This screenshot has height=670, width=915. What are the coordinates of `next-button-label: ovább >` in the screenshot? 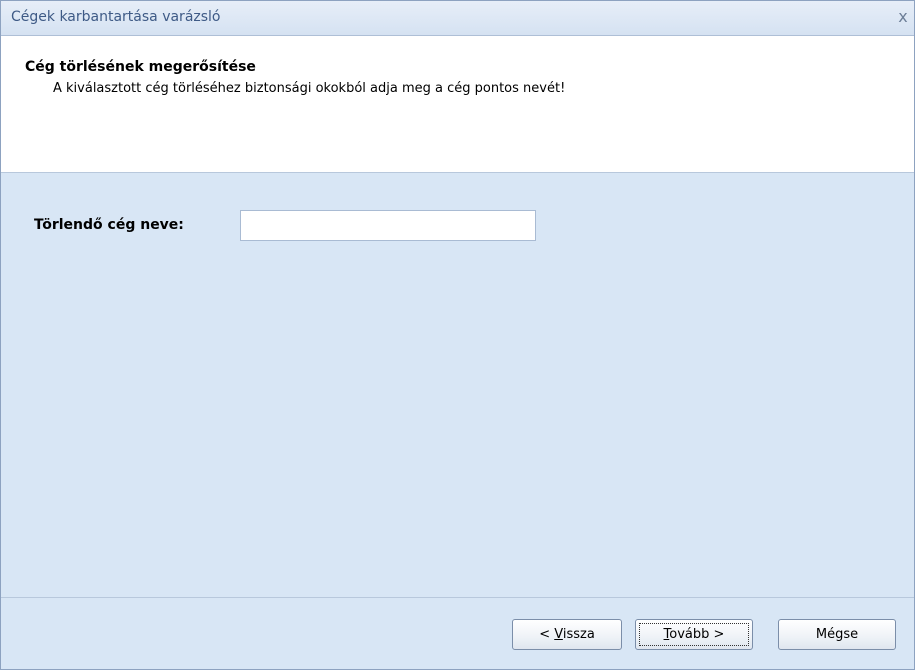 It's located at (697, 634).